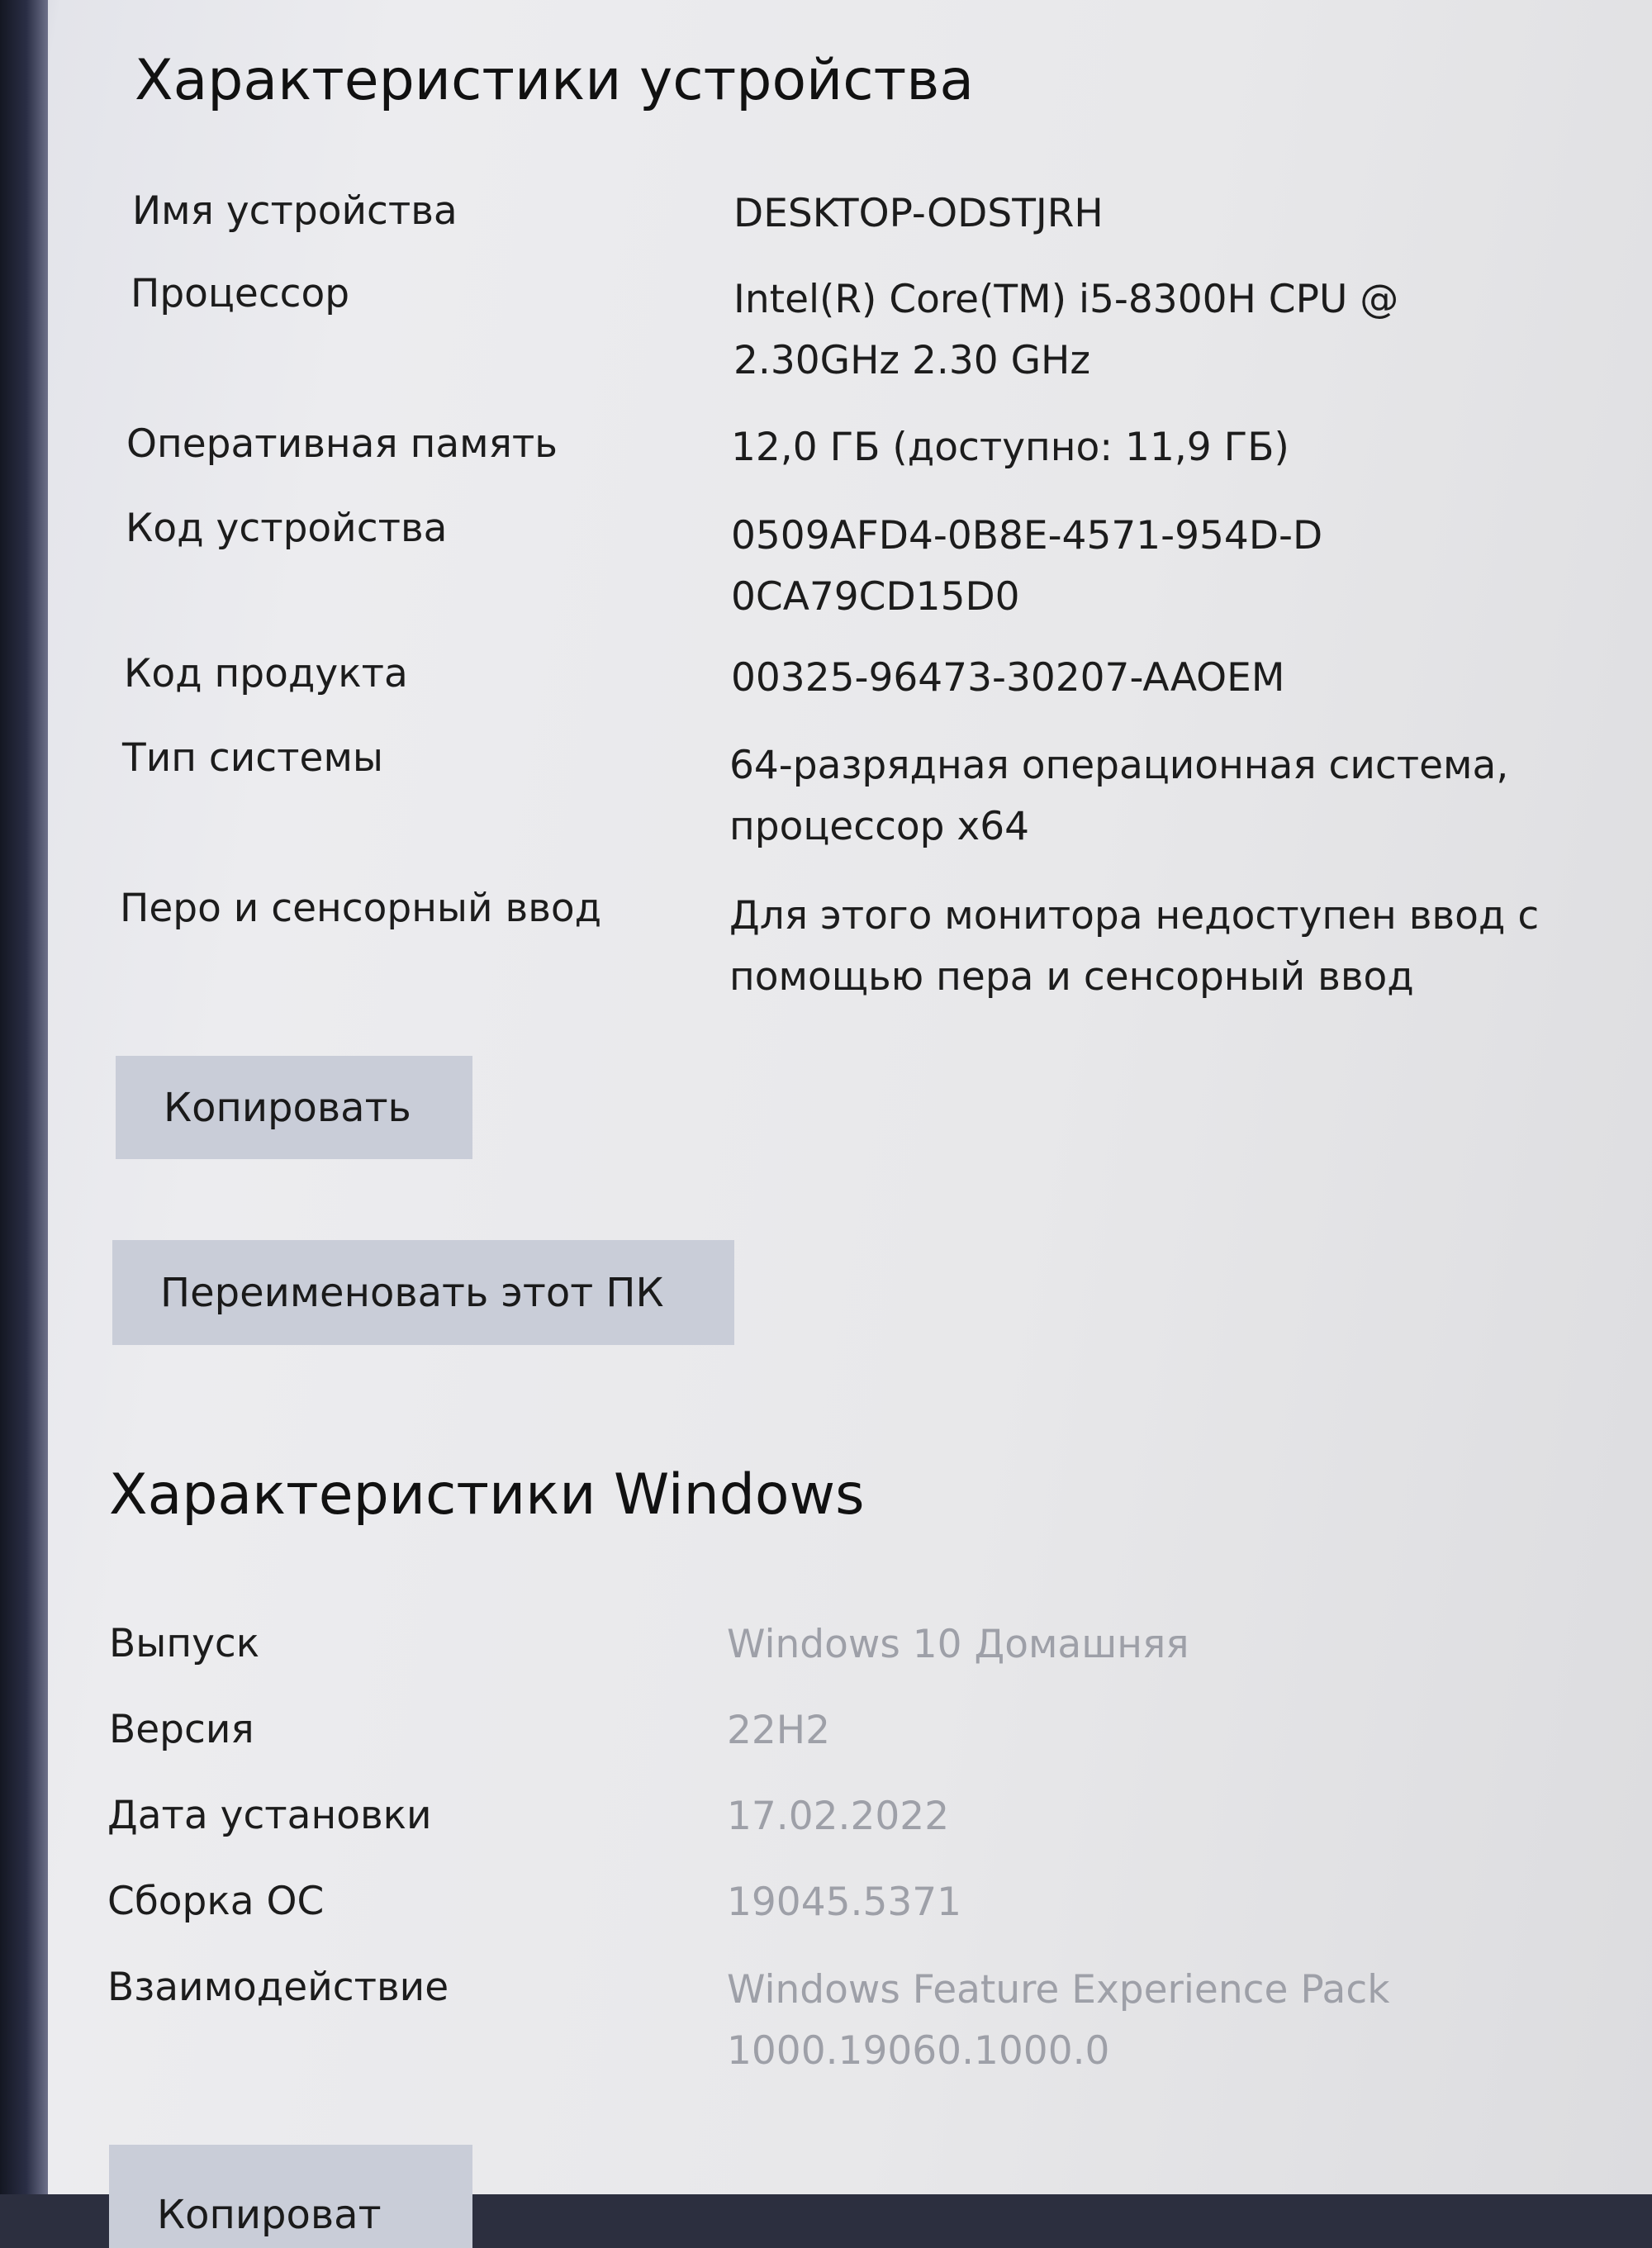  Describe the element at coordinates (779, 1730) in the screenshot. I see `version-value: 22H2` at that location.